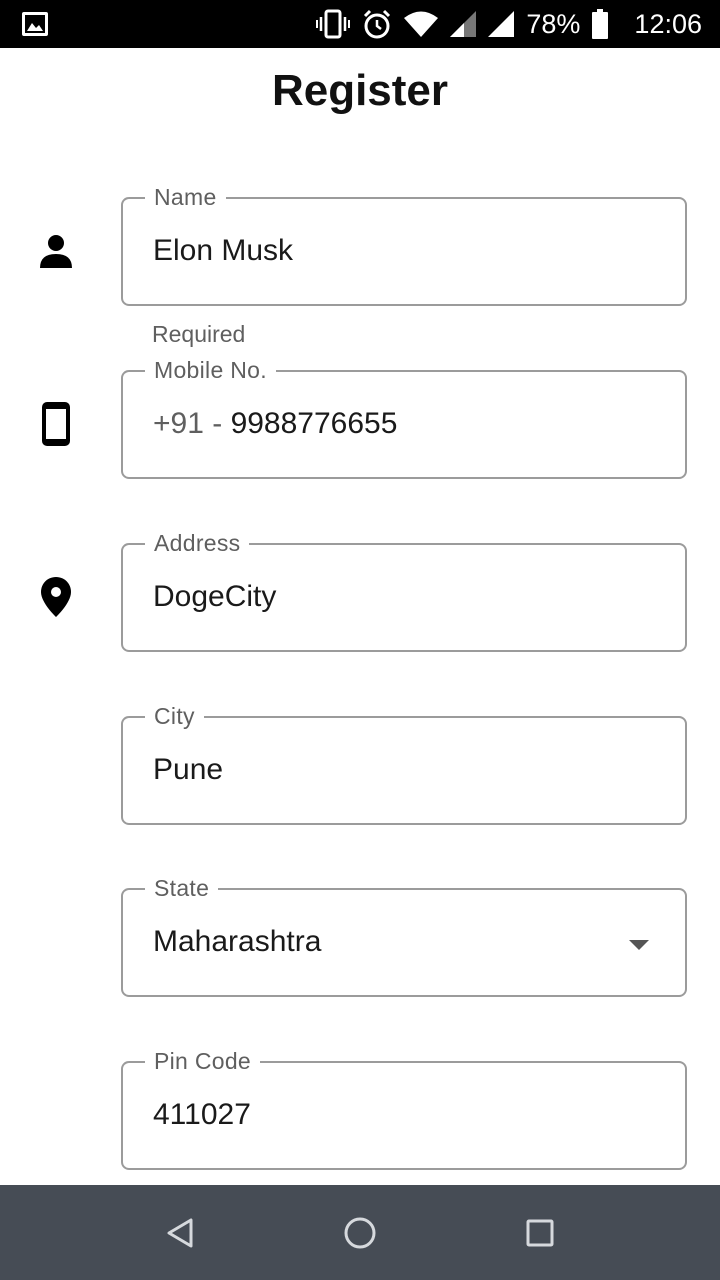 The image size is (720, 1280). I want to click on status-bar: 78% 12:06, so click(360, 24).